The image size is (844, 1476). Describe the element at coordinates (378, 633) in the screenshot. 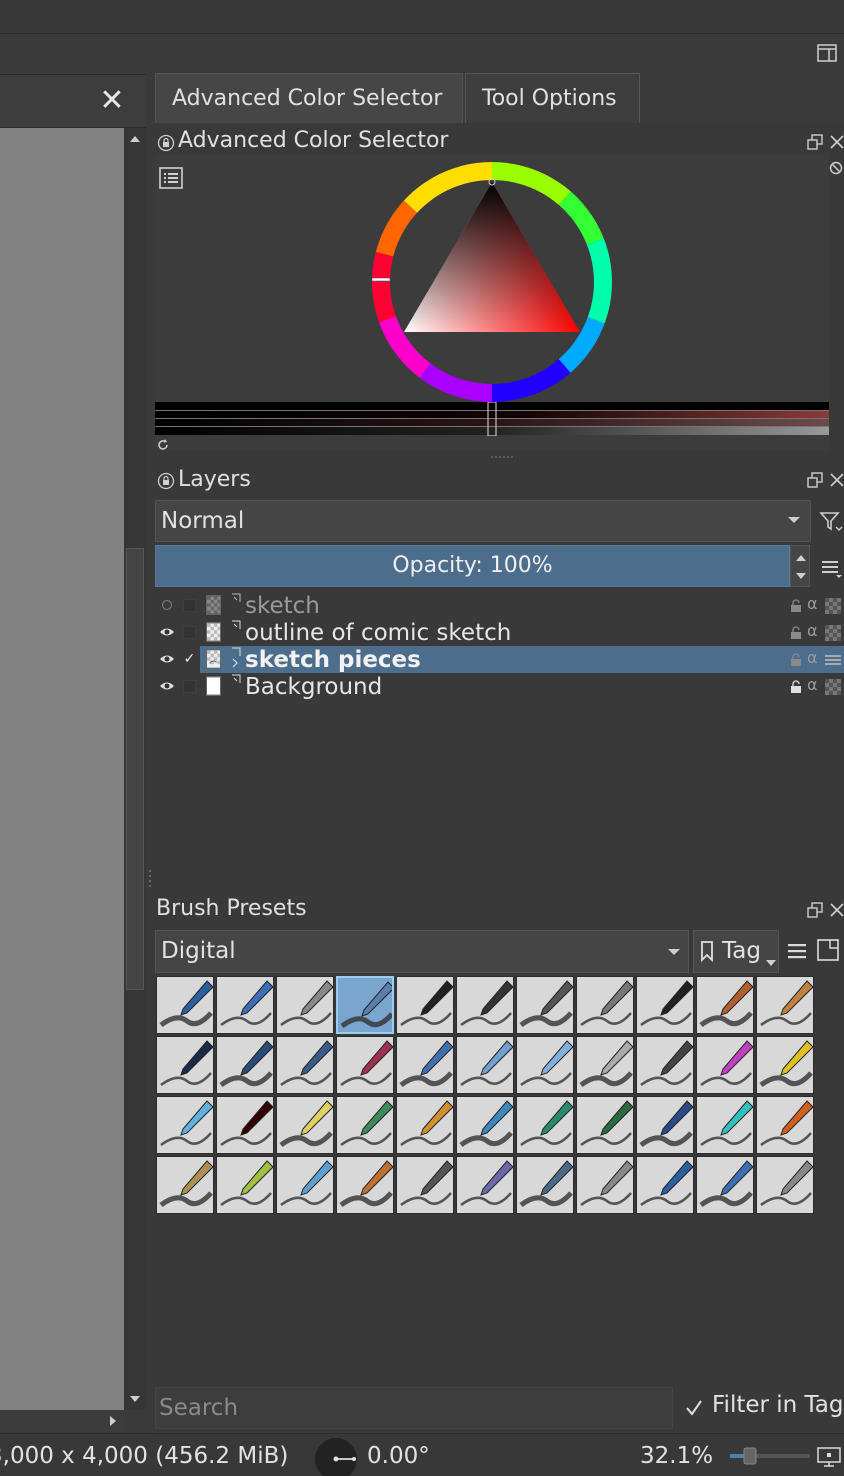

I see `layer-name: outline of comic sketch` at that location.